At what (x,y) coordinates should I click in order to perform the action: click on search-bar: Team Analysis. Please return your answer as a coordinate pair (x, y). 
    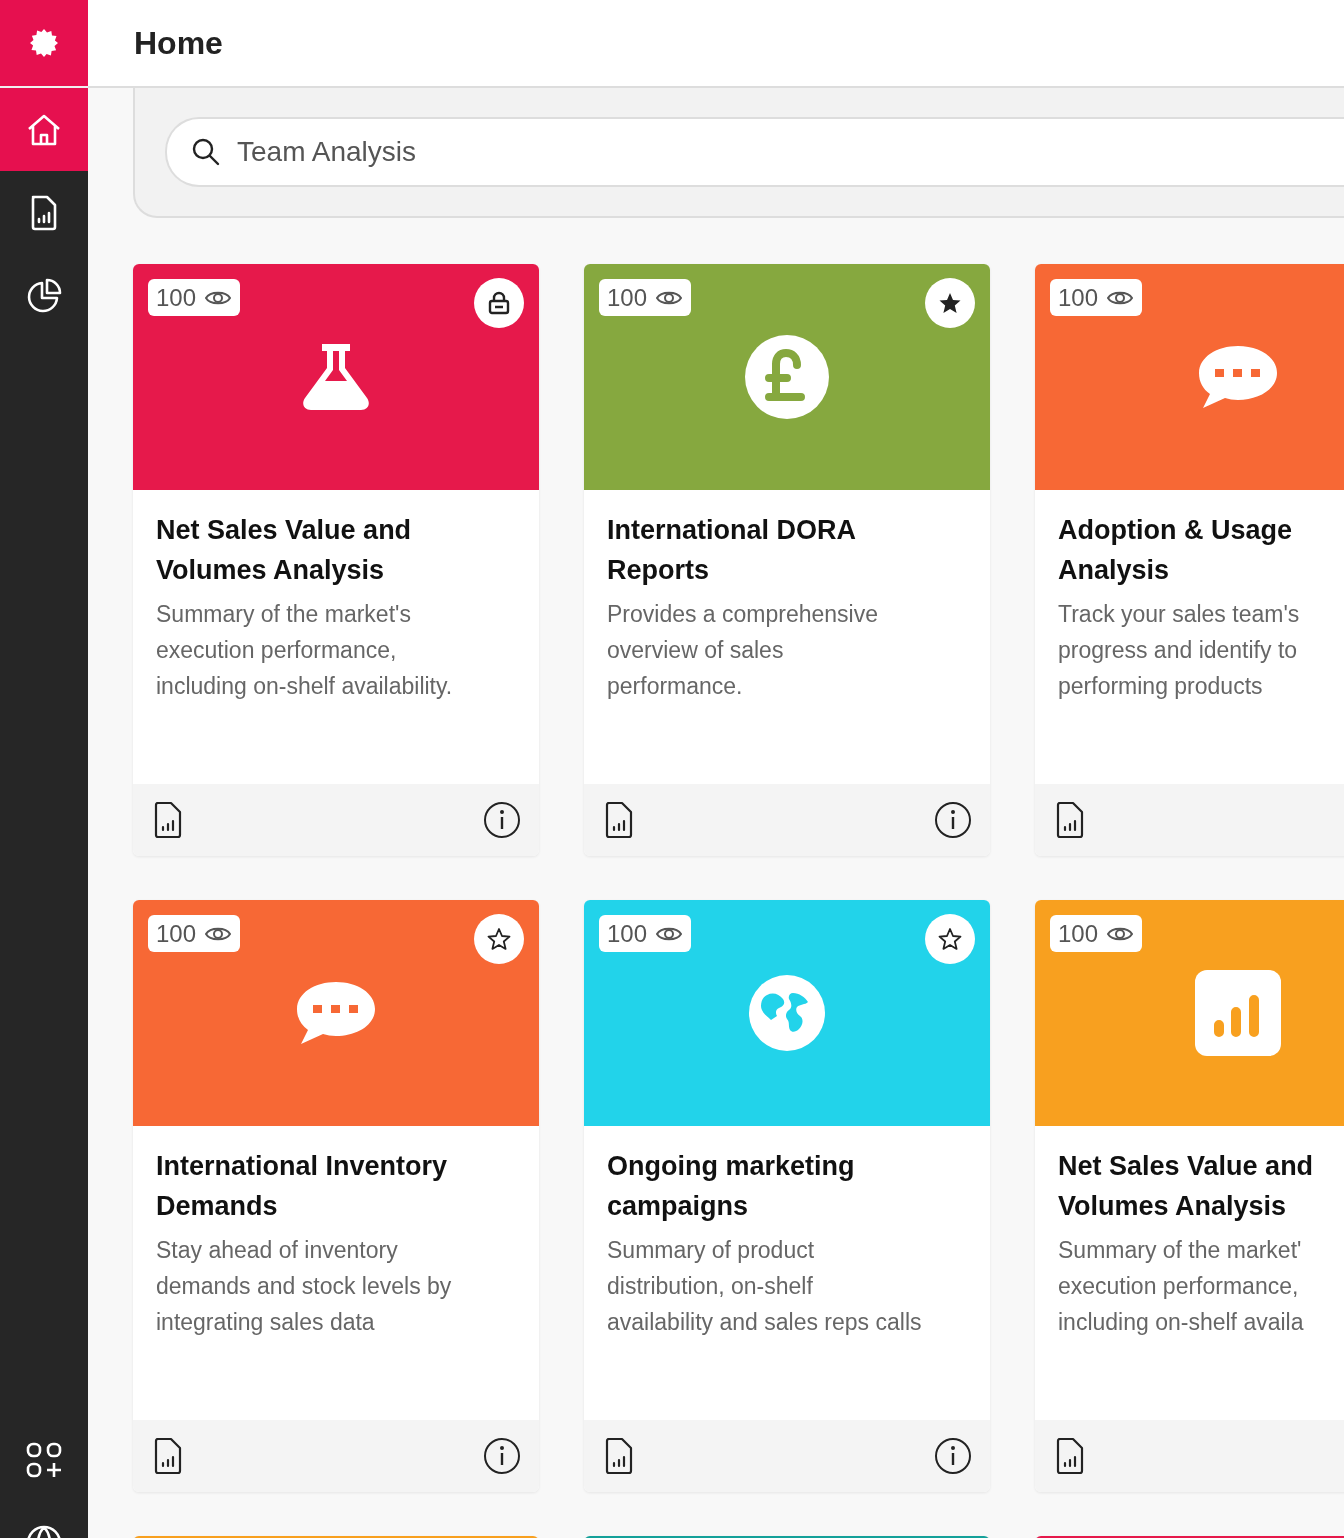
    Looking at the image, I should click on (754, 152).